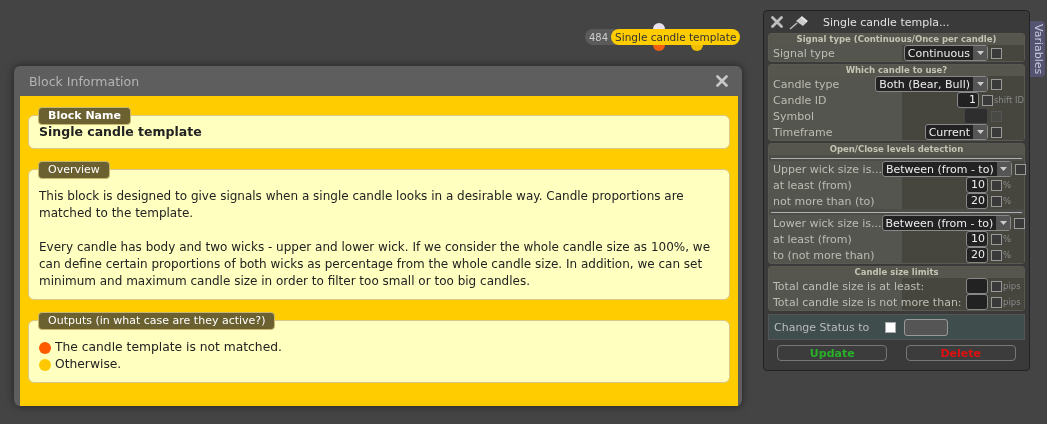 The width and height of the screenshot is (1047, 424). I want to click on dropdown: Current, so click(956, 132).